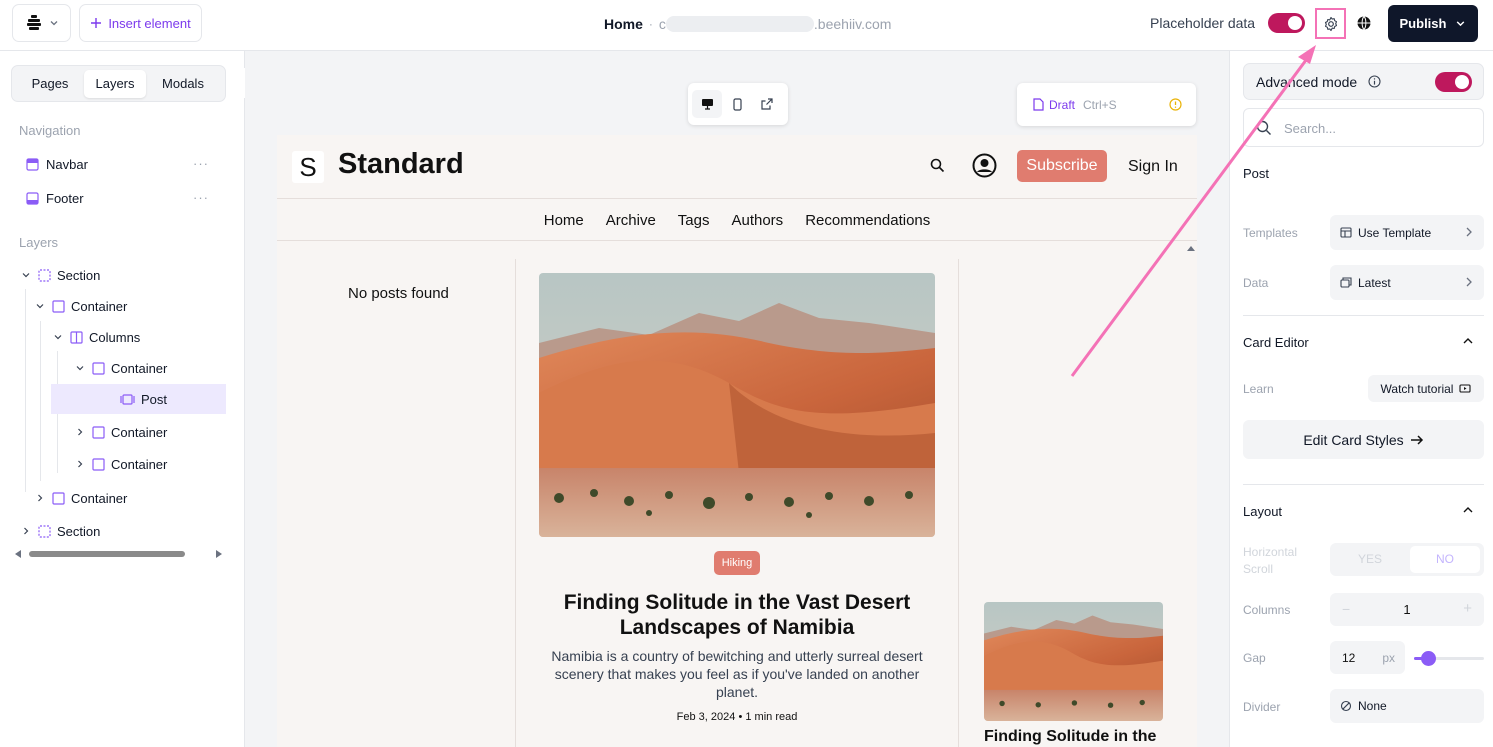 The width and height of the screenshot is (1493, 747). I want to click on sign-in-link: Sign In, so click(1153, 167).